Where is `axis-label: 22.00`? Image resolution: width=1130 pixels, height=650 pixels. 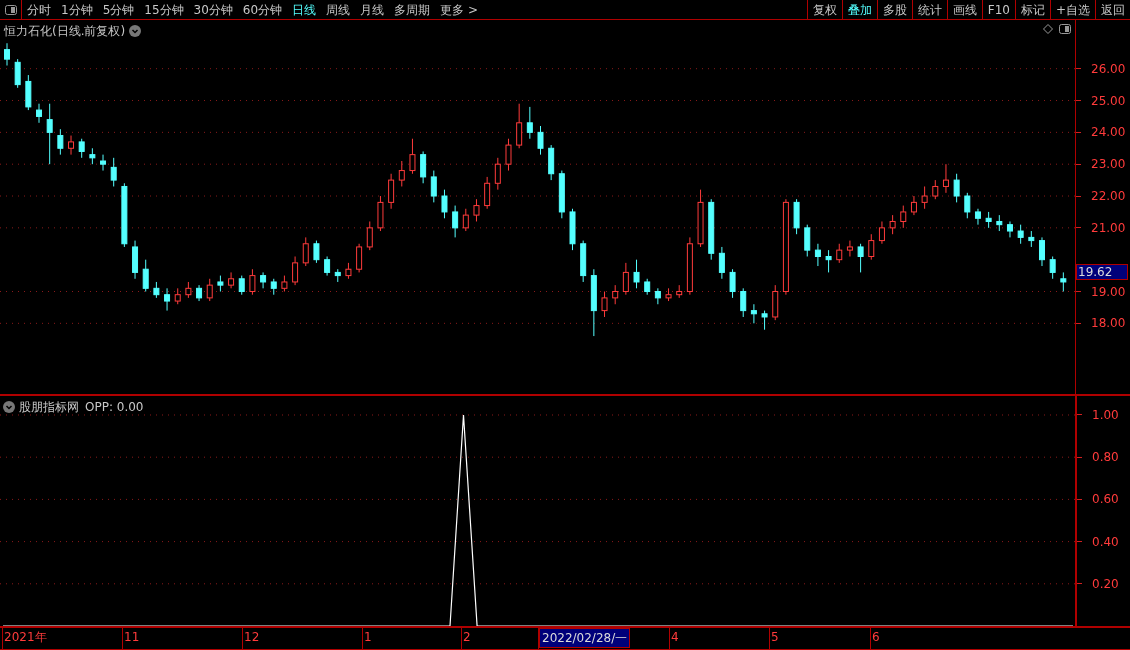
axis-label: 22.00 is located at coordinates (1108, 196).